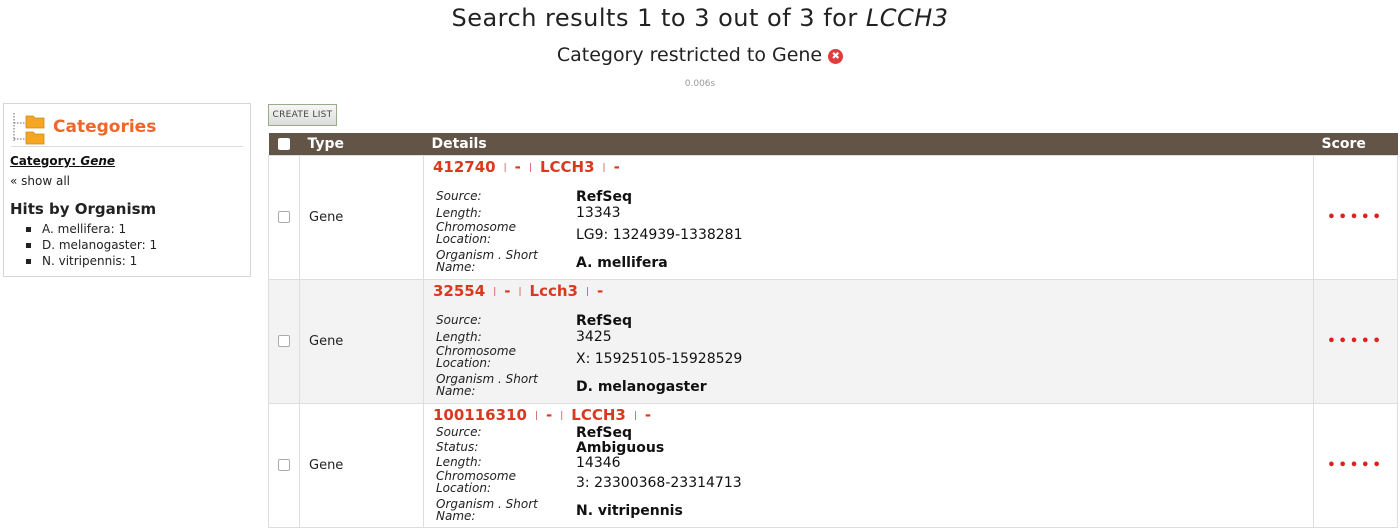 The height and width of the screenshot is (529, 1400). What do you see at coordinates (464, 167) in the screenshot?
I see `result-id-link: 412740` at bounding box center [464, 167].